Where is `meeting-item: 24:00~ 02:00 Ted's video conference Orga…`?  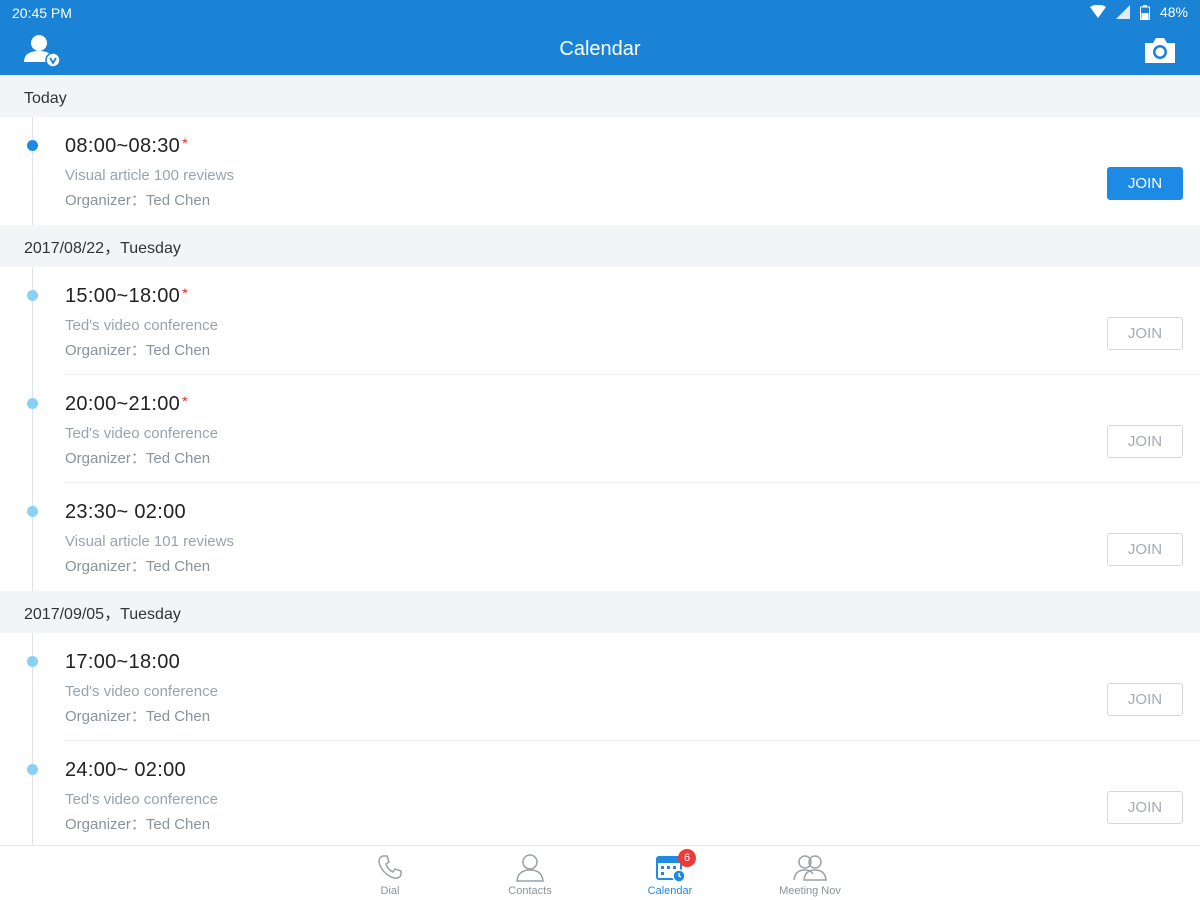
meeting-item: 24:00~ 02:00 Ted's video conference Orga… is located at coordinates (600, 793).